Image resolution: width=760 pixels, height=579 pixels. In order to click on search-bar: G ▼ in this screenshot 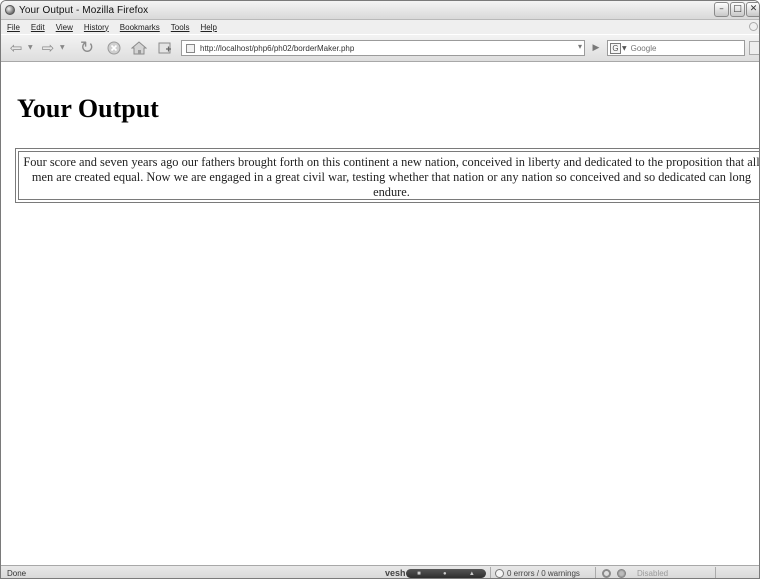, I will do `click(676, 48)`.